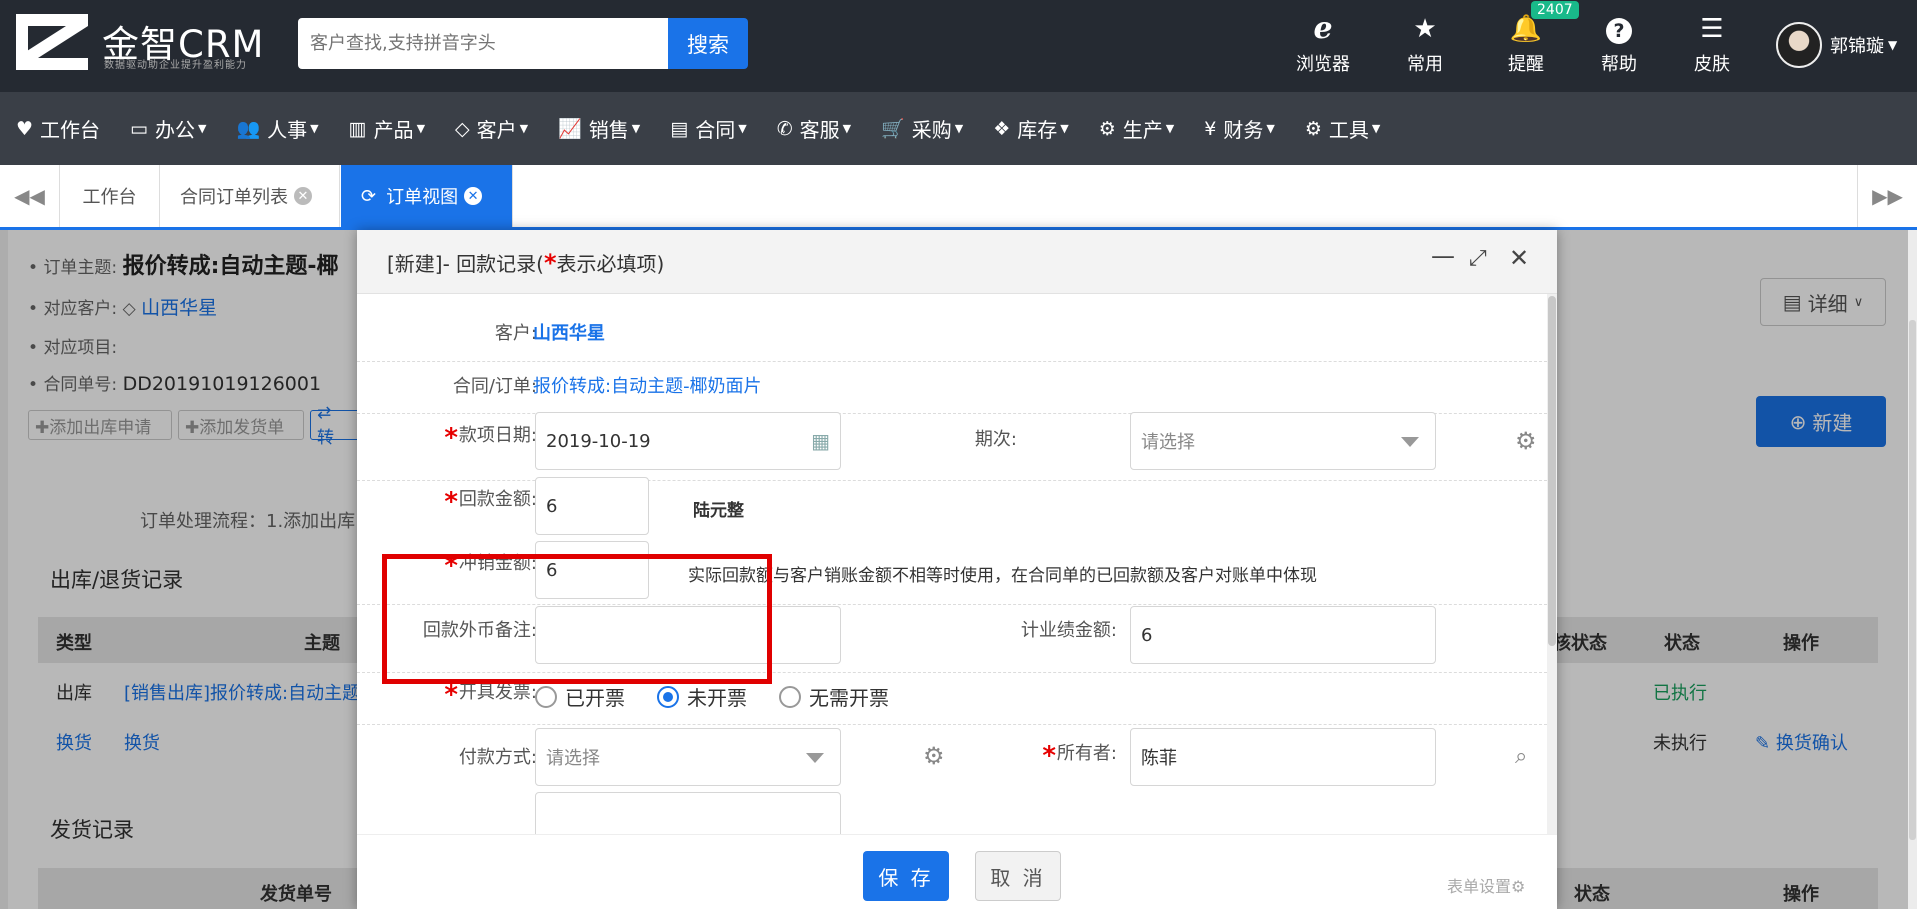  I want to click on tab-contract-order-list: 合同订单列表 ✕, so click(250, 196).